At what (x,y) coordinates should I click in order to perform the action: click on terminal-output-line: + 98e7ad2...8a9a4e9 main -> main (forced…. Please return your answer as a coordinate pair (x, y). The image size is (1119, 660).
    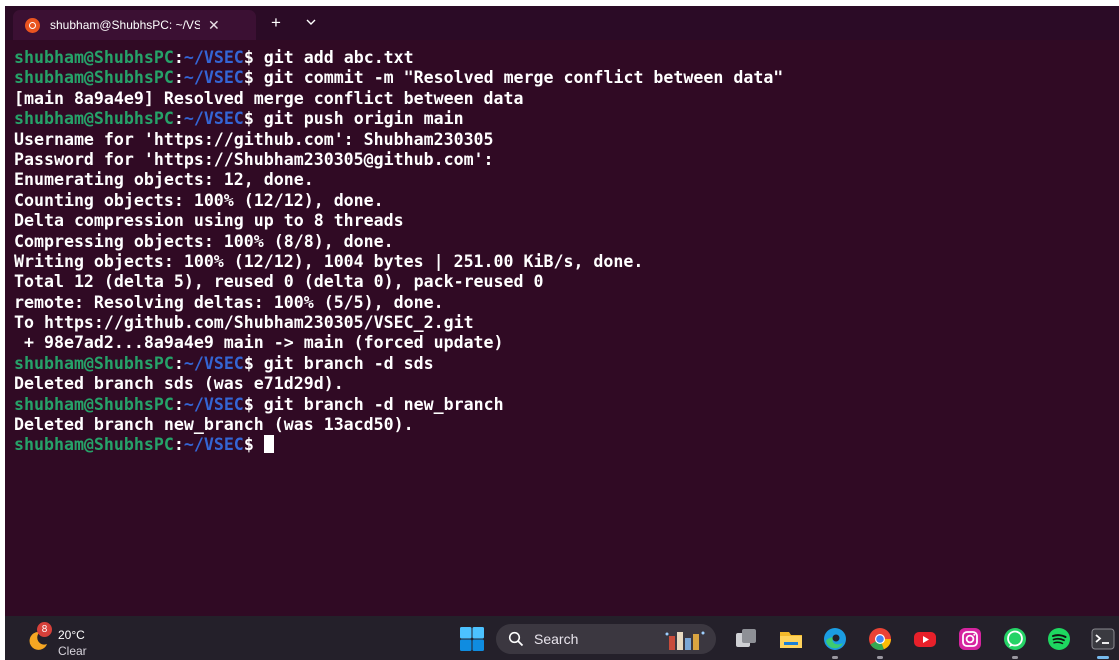
    Looking at the image, I should click on (259, 343).